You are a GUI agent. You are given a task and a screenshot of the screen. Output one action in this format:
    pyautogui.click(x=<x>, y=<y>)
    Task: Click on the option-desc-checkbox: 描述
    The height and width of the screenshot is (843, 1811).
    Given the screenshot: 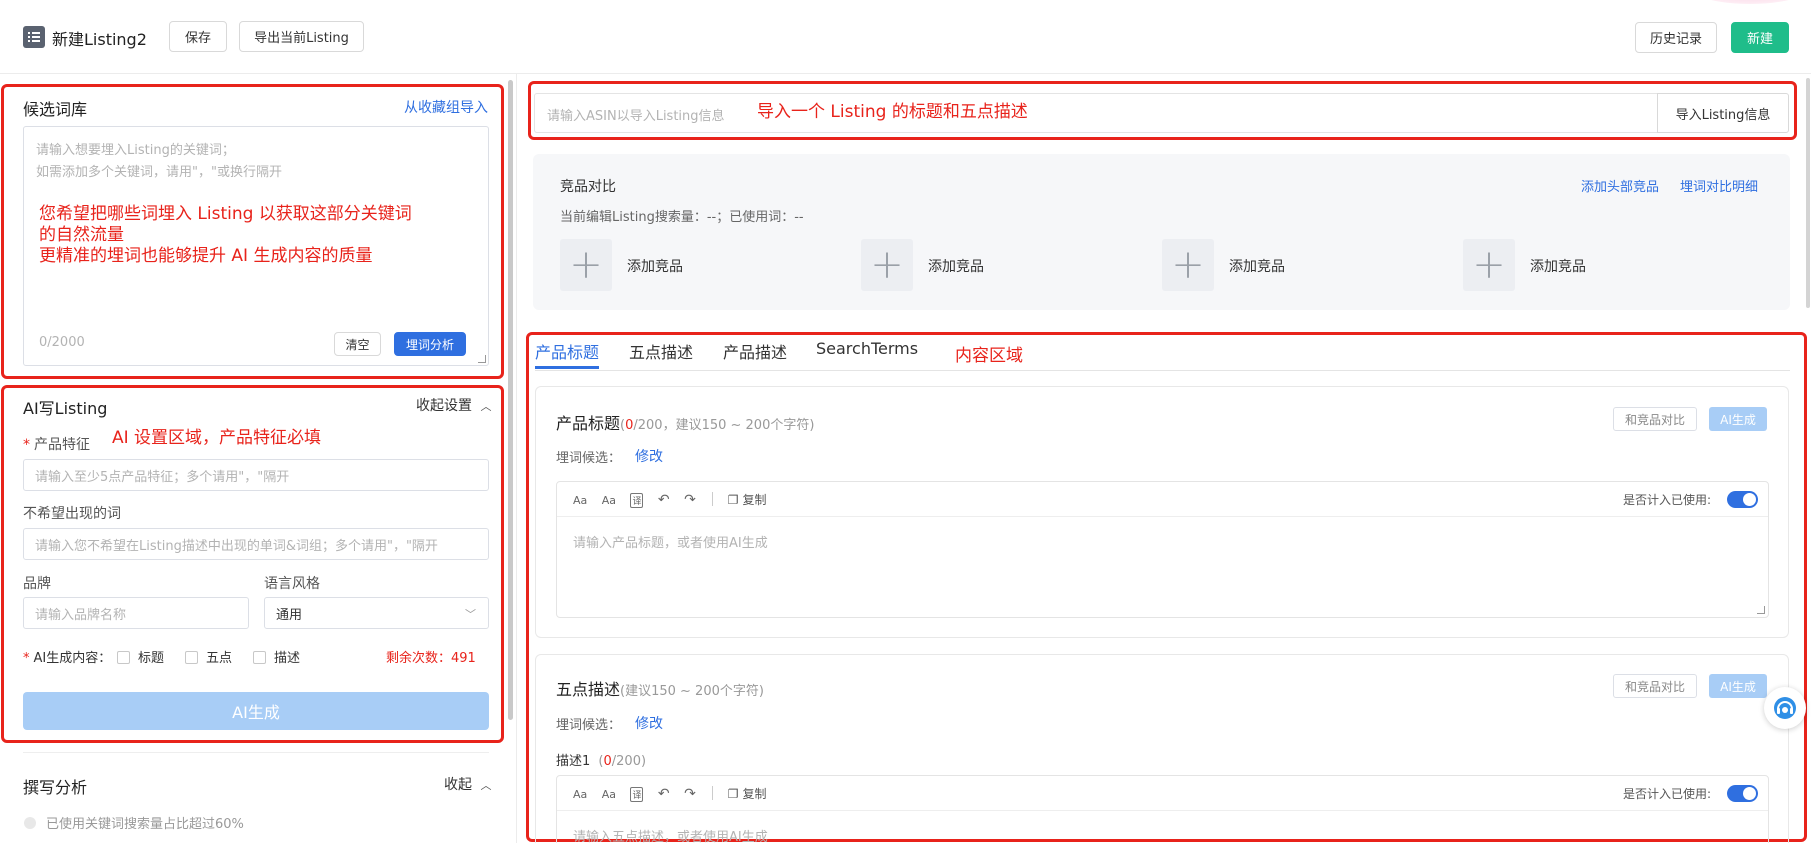 What is the action you would take?
    pyautogui.click(x=276, y=656)
    